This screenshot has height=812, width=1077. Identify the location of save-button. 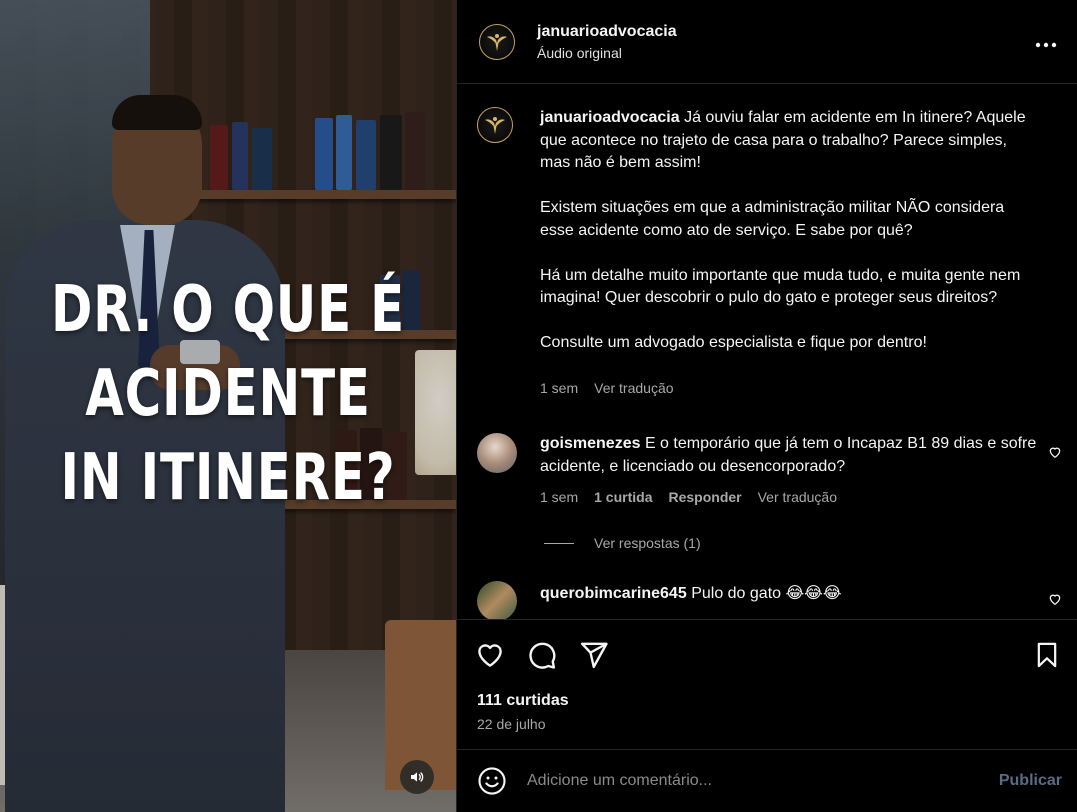
(1047, 655).